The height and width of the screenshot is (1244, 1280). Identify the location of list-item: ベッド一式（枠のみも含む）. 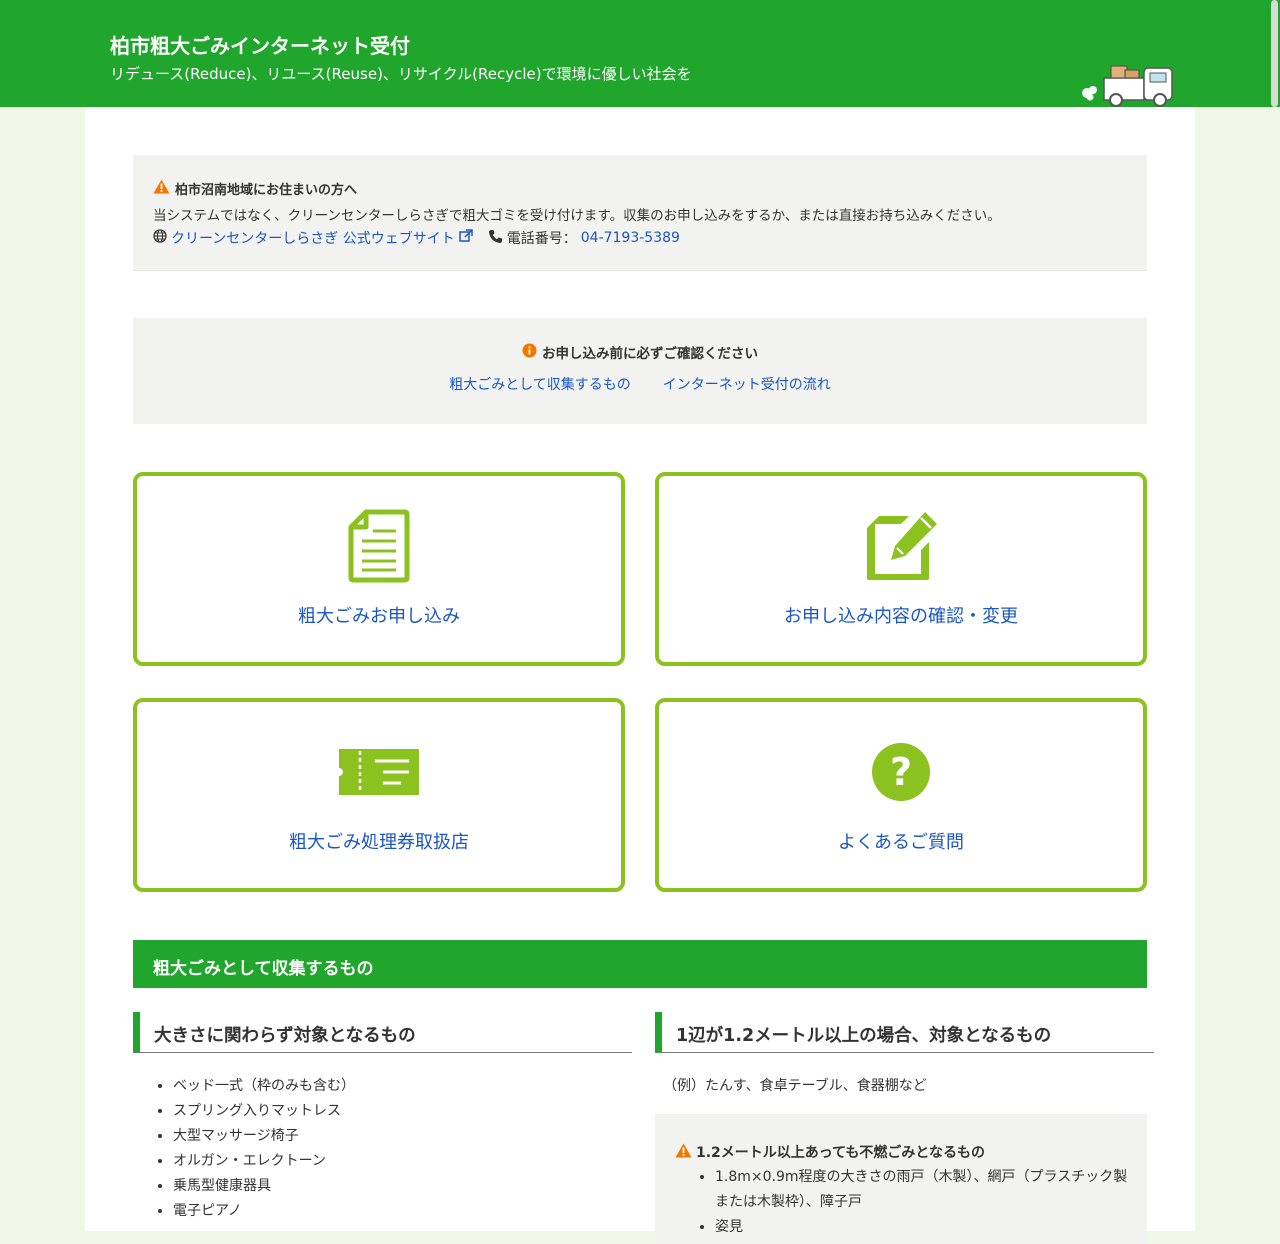
(264, 1086).